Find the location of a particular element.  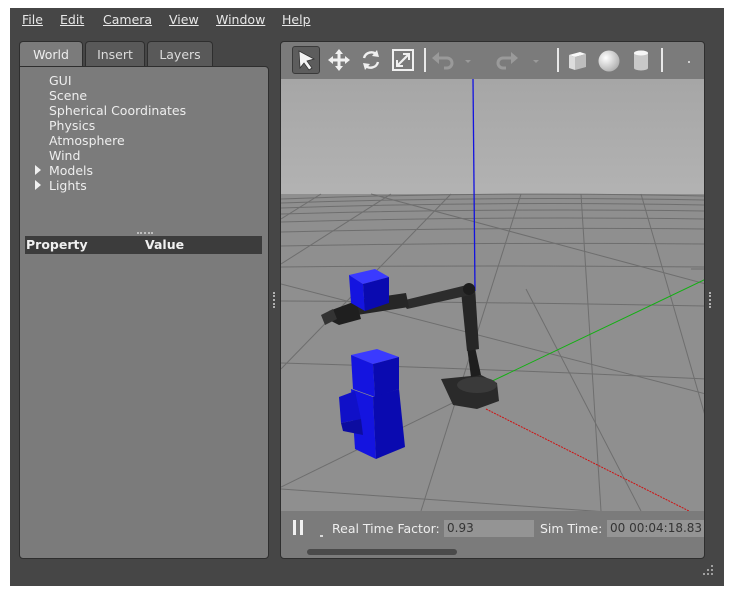

pause-icon is located at coordinates (298, 527).